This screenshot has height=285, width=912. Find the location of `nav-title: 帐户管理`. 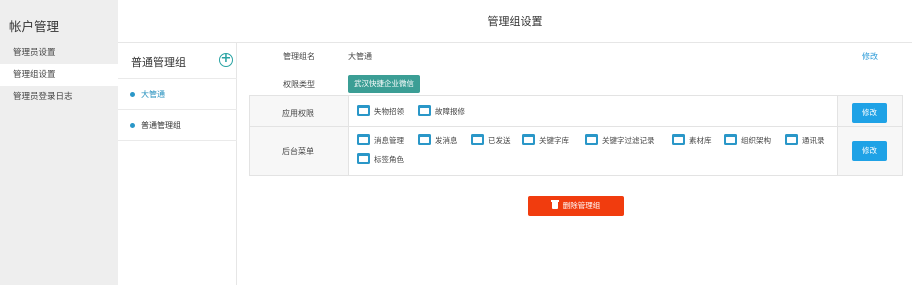

nav-title: 帐户管理 is located at coordinates (34, 26).